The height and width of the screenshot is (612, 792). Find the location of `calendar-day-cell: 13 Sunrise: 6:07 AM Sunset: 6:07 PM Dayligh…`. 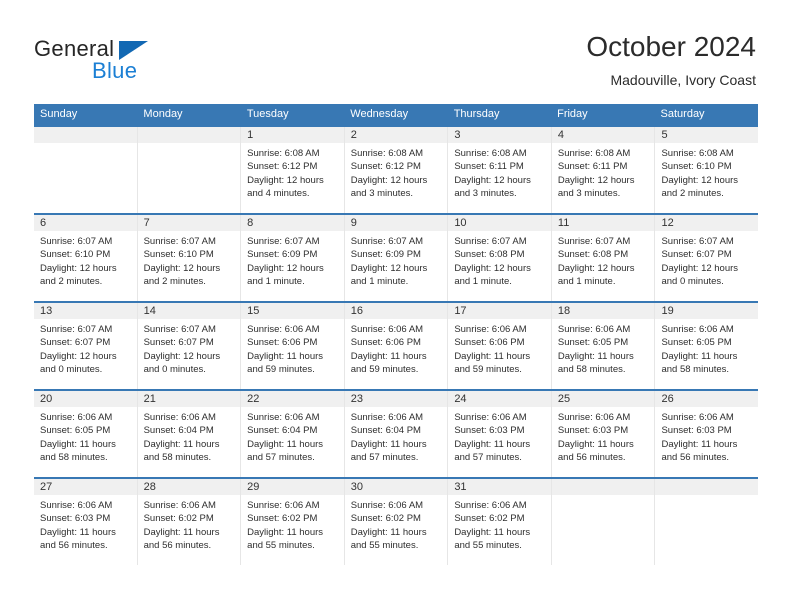

calendar-day-cell: 13 Sunrise: 6:07 AM Sunset: 6:07 PM Dayligh… is located at coordinates (86, 346).